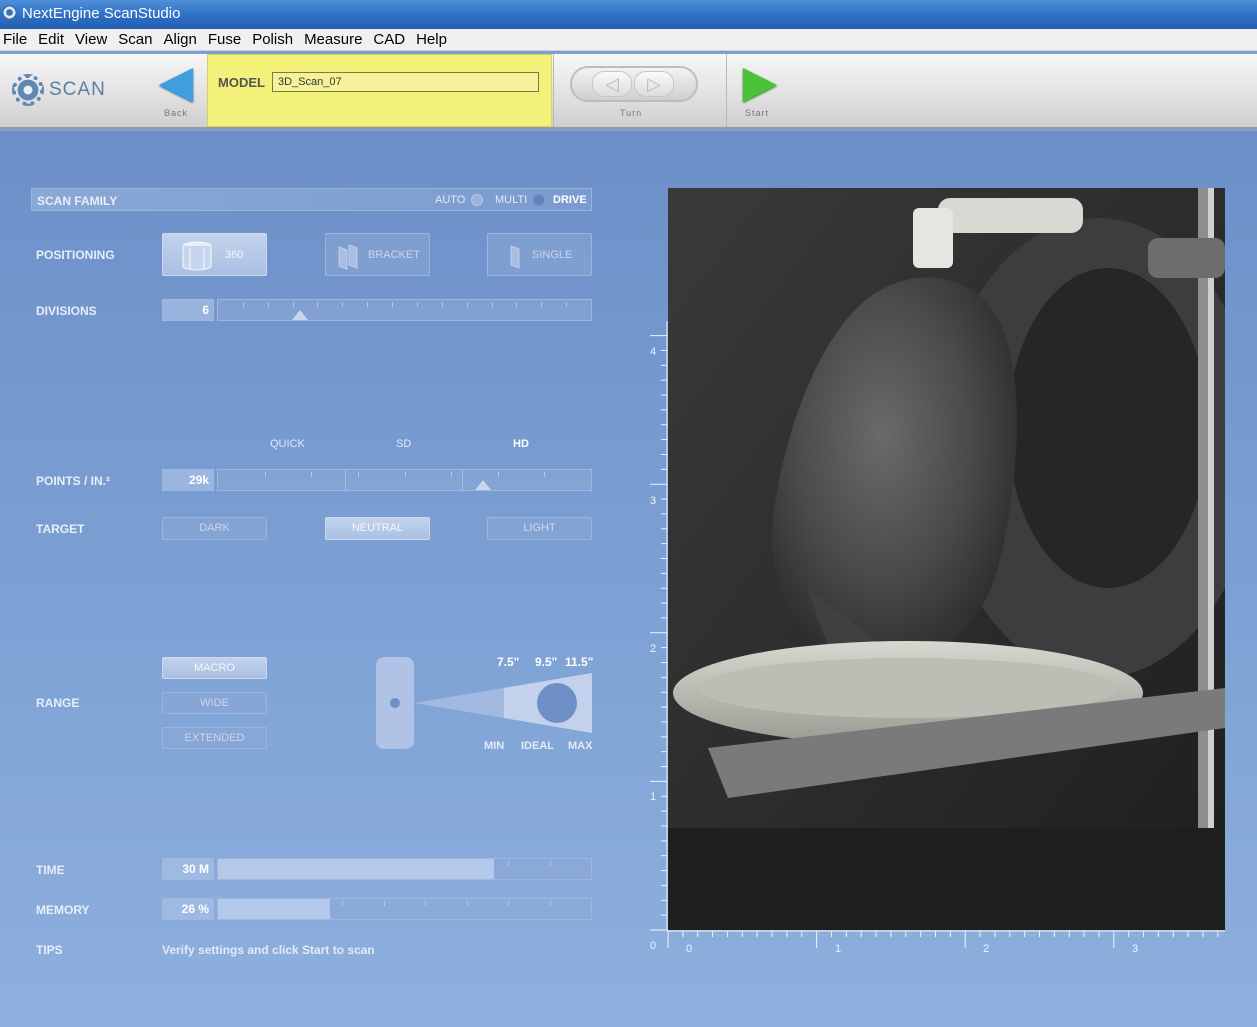  I want to click on scan-family-drive-label: DRIVE, so click(570, 200).